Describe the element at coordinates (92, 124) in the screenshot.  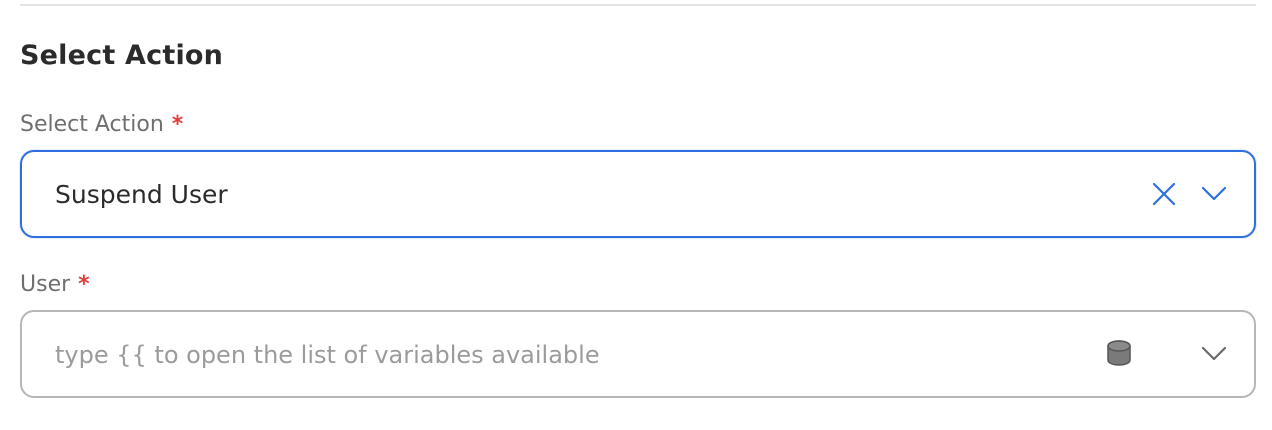
I see `select-action-label-text: Select Action` at that location.